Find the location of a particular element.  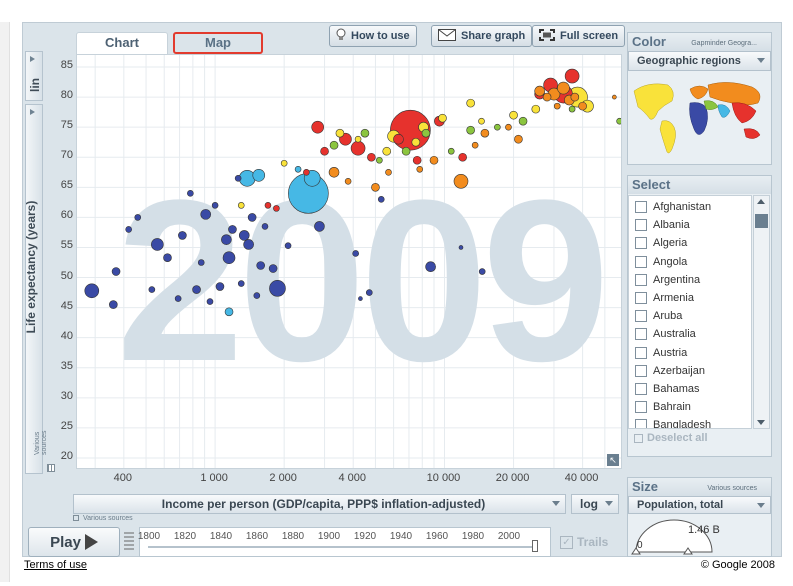

play-button: Play is located at coordinates (74, 542).